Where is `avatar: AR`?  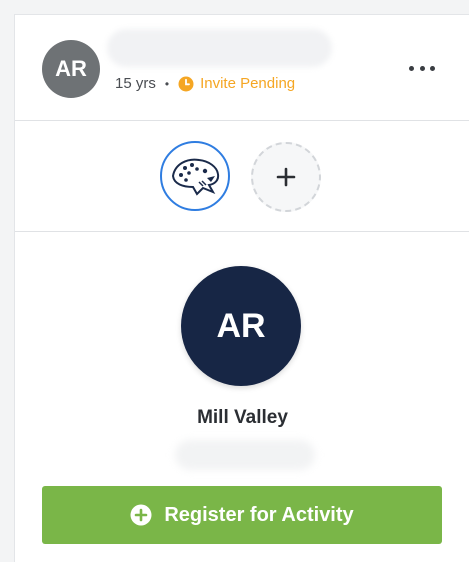 avatar: AR is located at coordinates (71, 69).